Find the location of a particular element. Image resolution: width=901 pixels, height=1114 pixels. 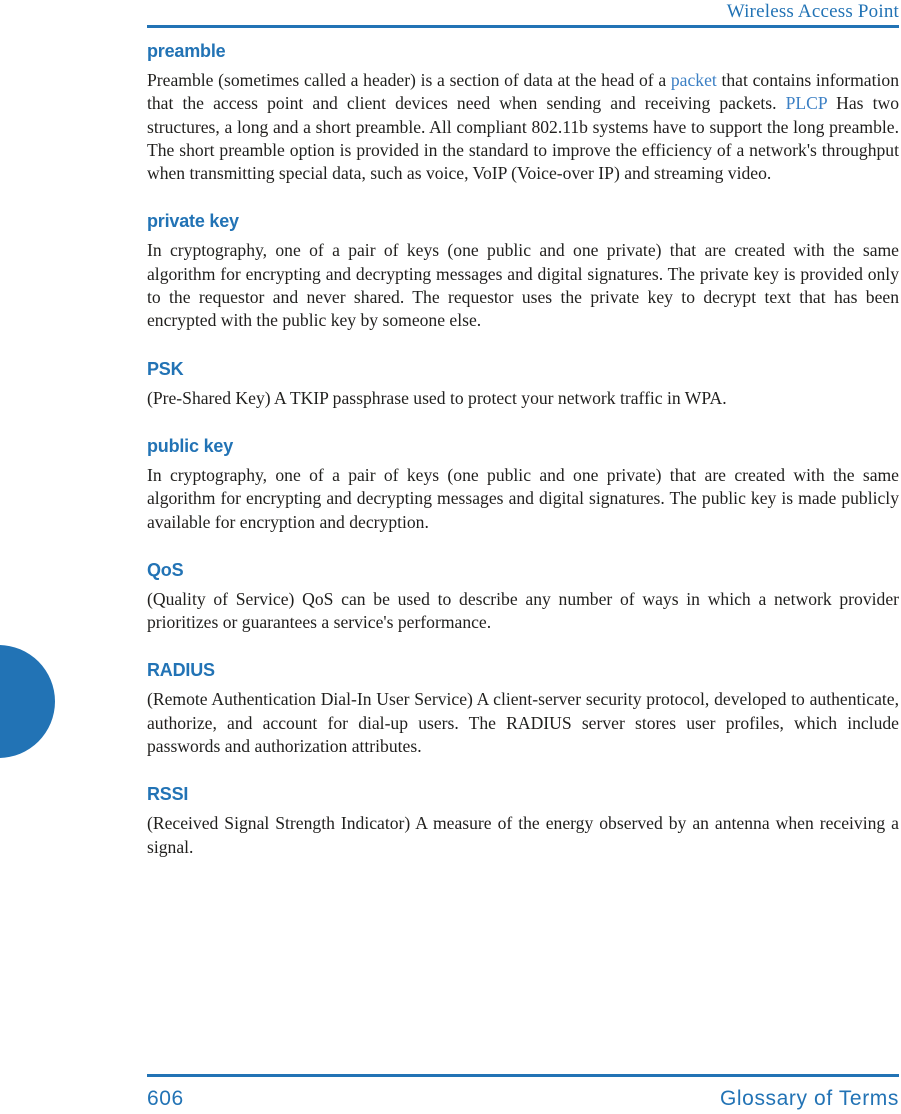

page-number: 606 is located at coordinates (165, 1098).